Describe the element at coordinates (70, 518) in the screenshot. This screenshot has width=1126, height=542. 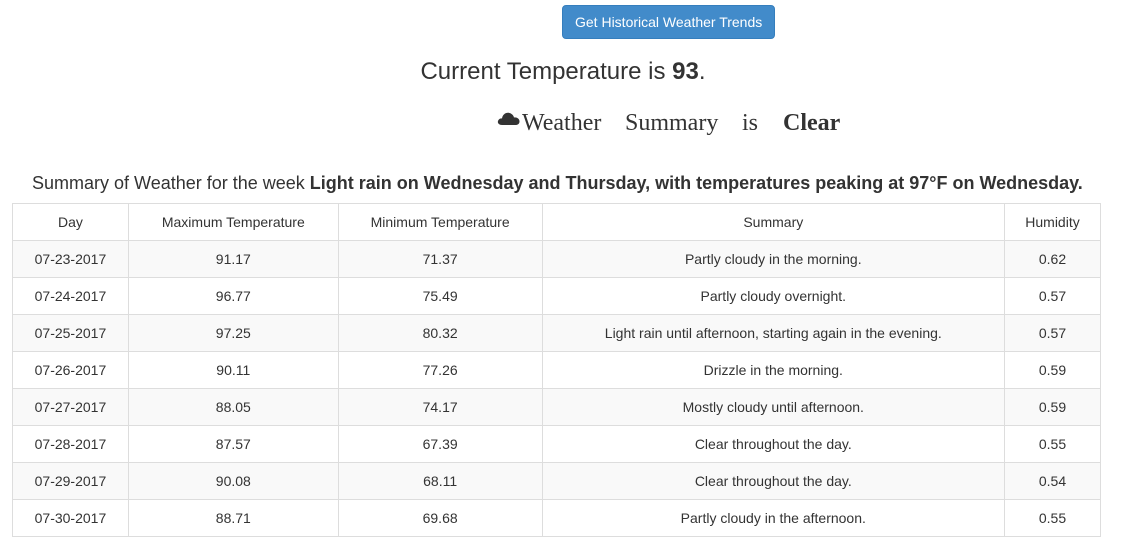
I see `cell-day: 07-30-2017` at that location.